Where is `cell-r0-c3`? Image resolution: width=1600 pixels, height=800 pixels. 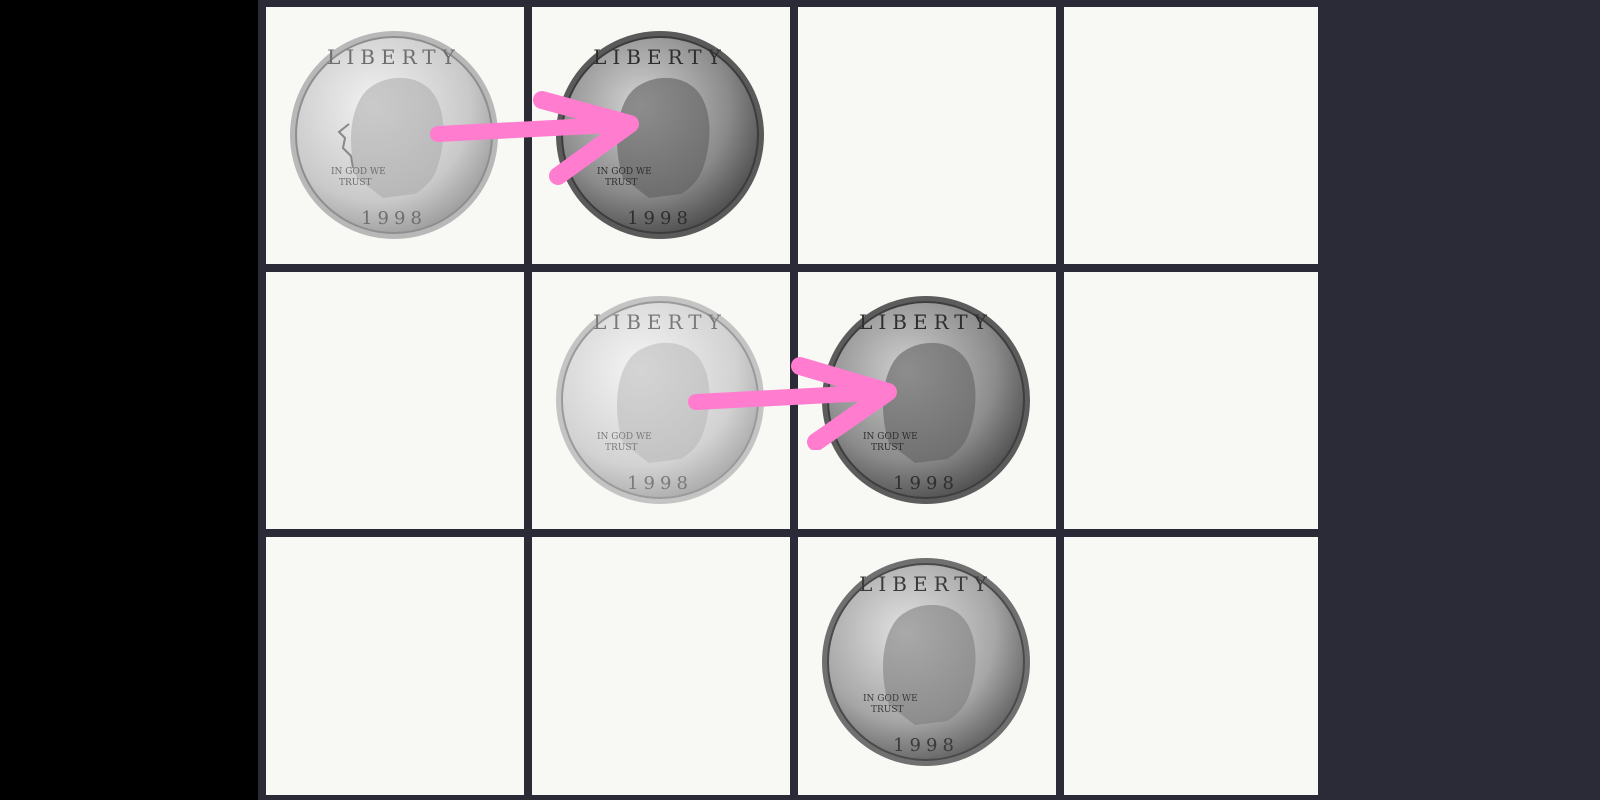 cell-r0-c3 is located at coordinates (1191, 135).